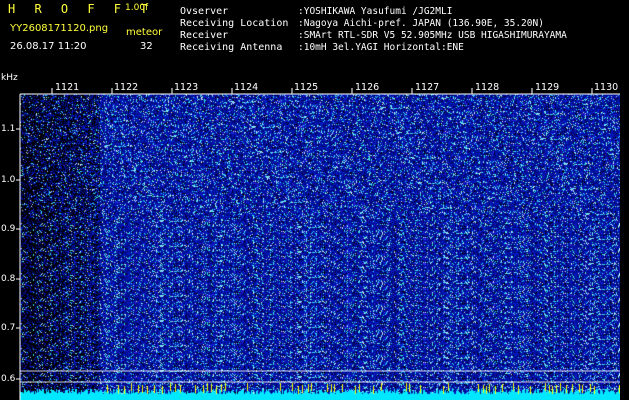  I want to click on file-name: YY2608171120.png, so click(59, 28).